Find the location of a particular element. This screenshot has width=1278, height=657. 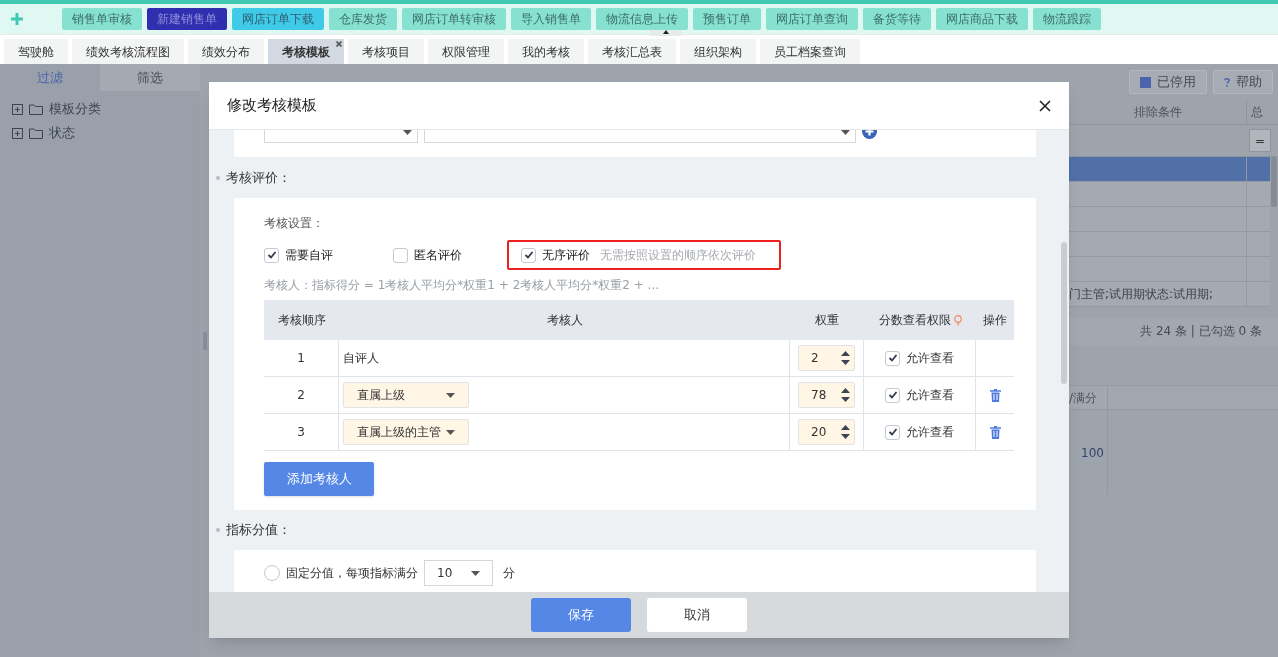

column-header: 考核人 is located at coordinates (564, 320).